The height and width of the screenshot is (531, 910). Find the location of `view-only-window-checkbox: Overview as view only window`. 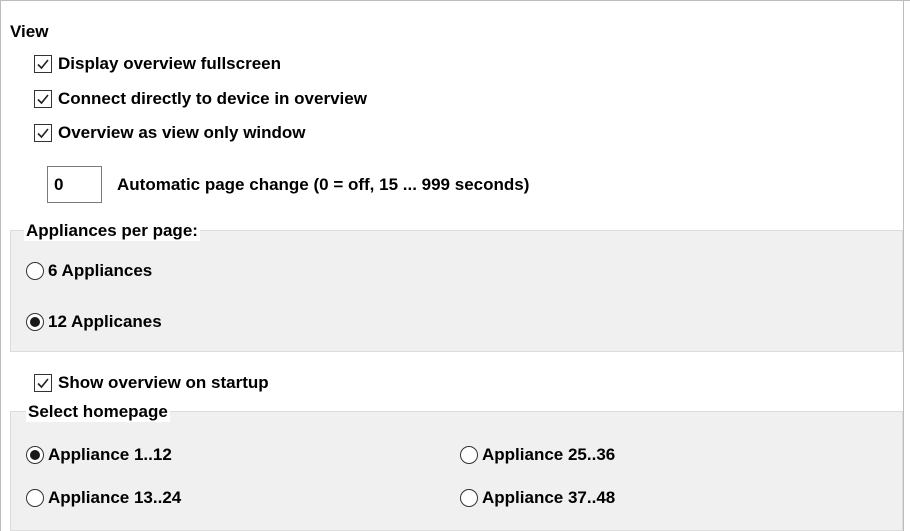

view-only-window-checkbox: Overview as view only window is located at coordinates (170, 133).